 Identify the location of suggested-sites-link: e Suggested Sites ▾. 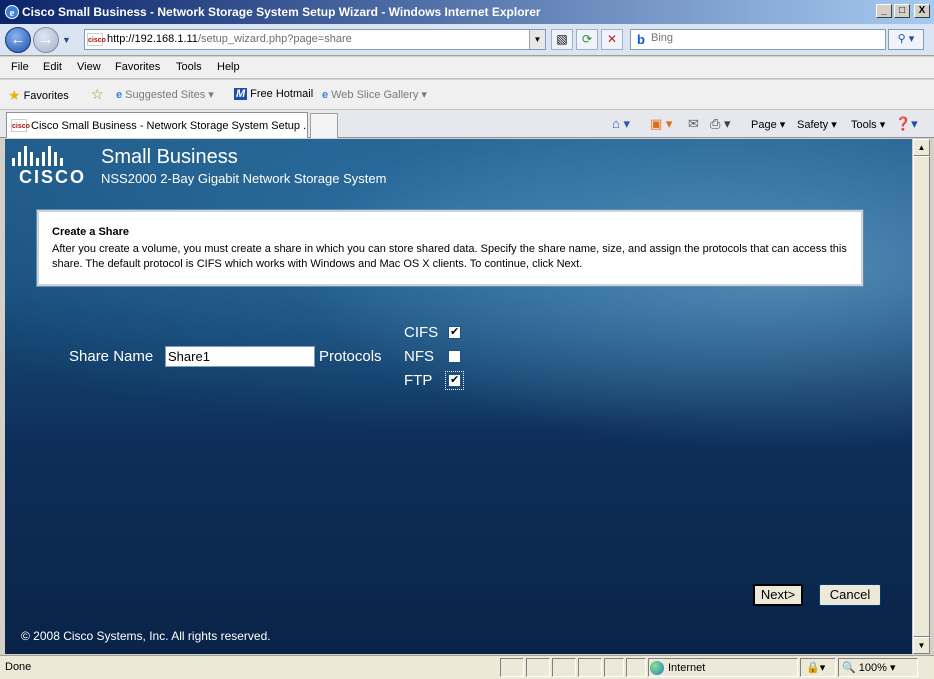
(165, 95).